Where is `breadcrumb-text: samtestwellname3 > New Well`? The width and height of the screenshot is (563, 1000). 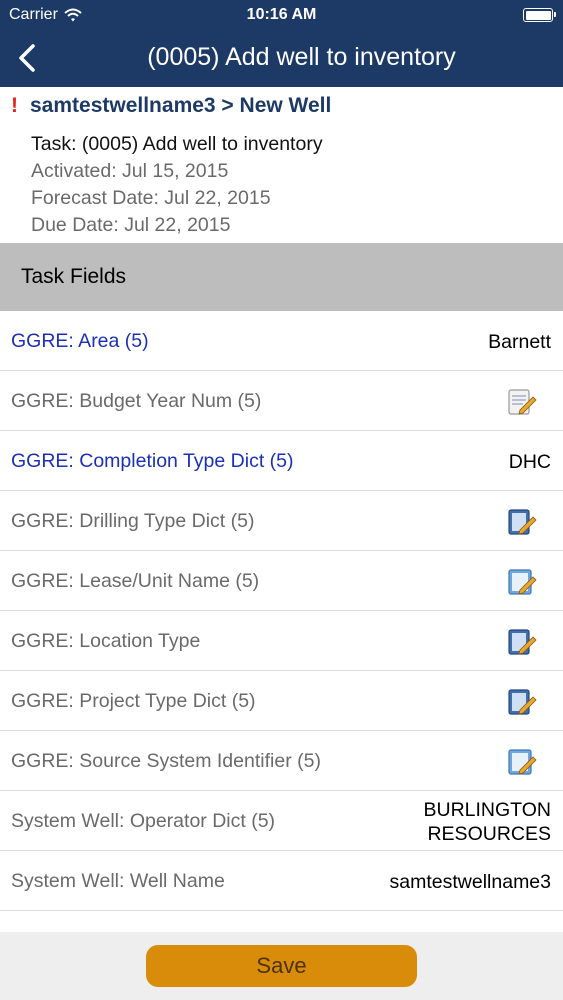 breadcrumb-text: samtestwellname3 > New Well is located at coordinates (181, 105).